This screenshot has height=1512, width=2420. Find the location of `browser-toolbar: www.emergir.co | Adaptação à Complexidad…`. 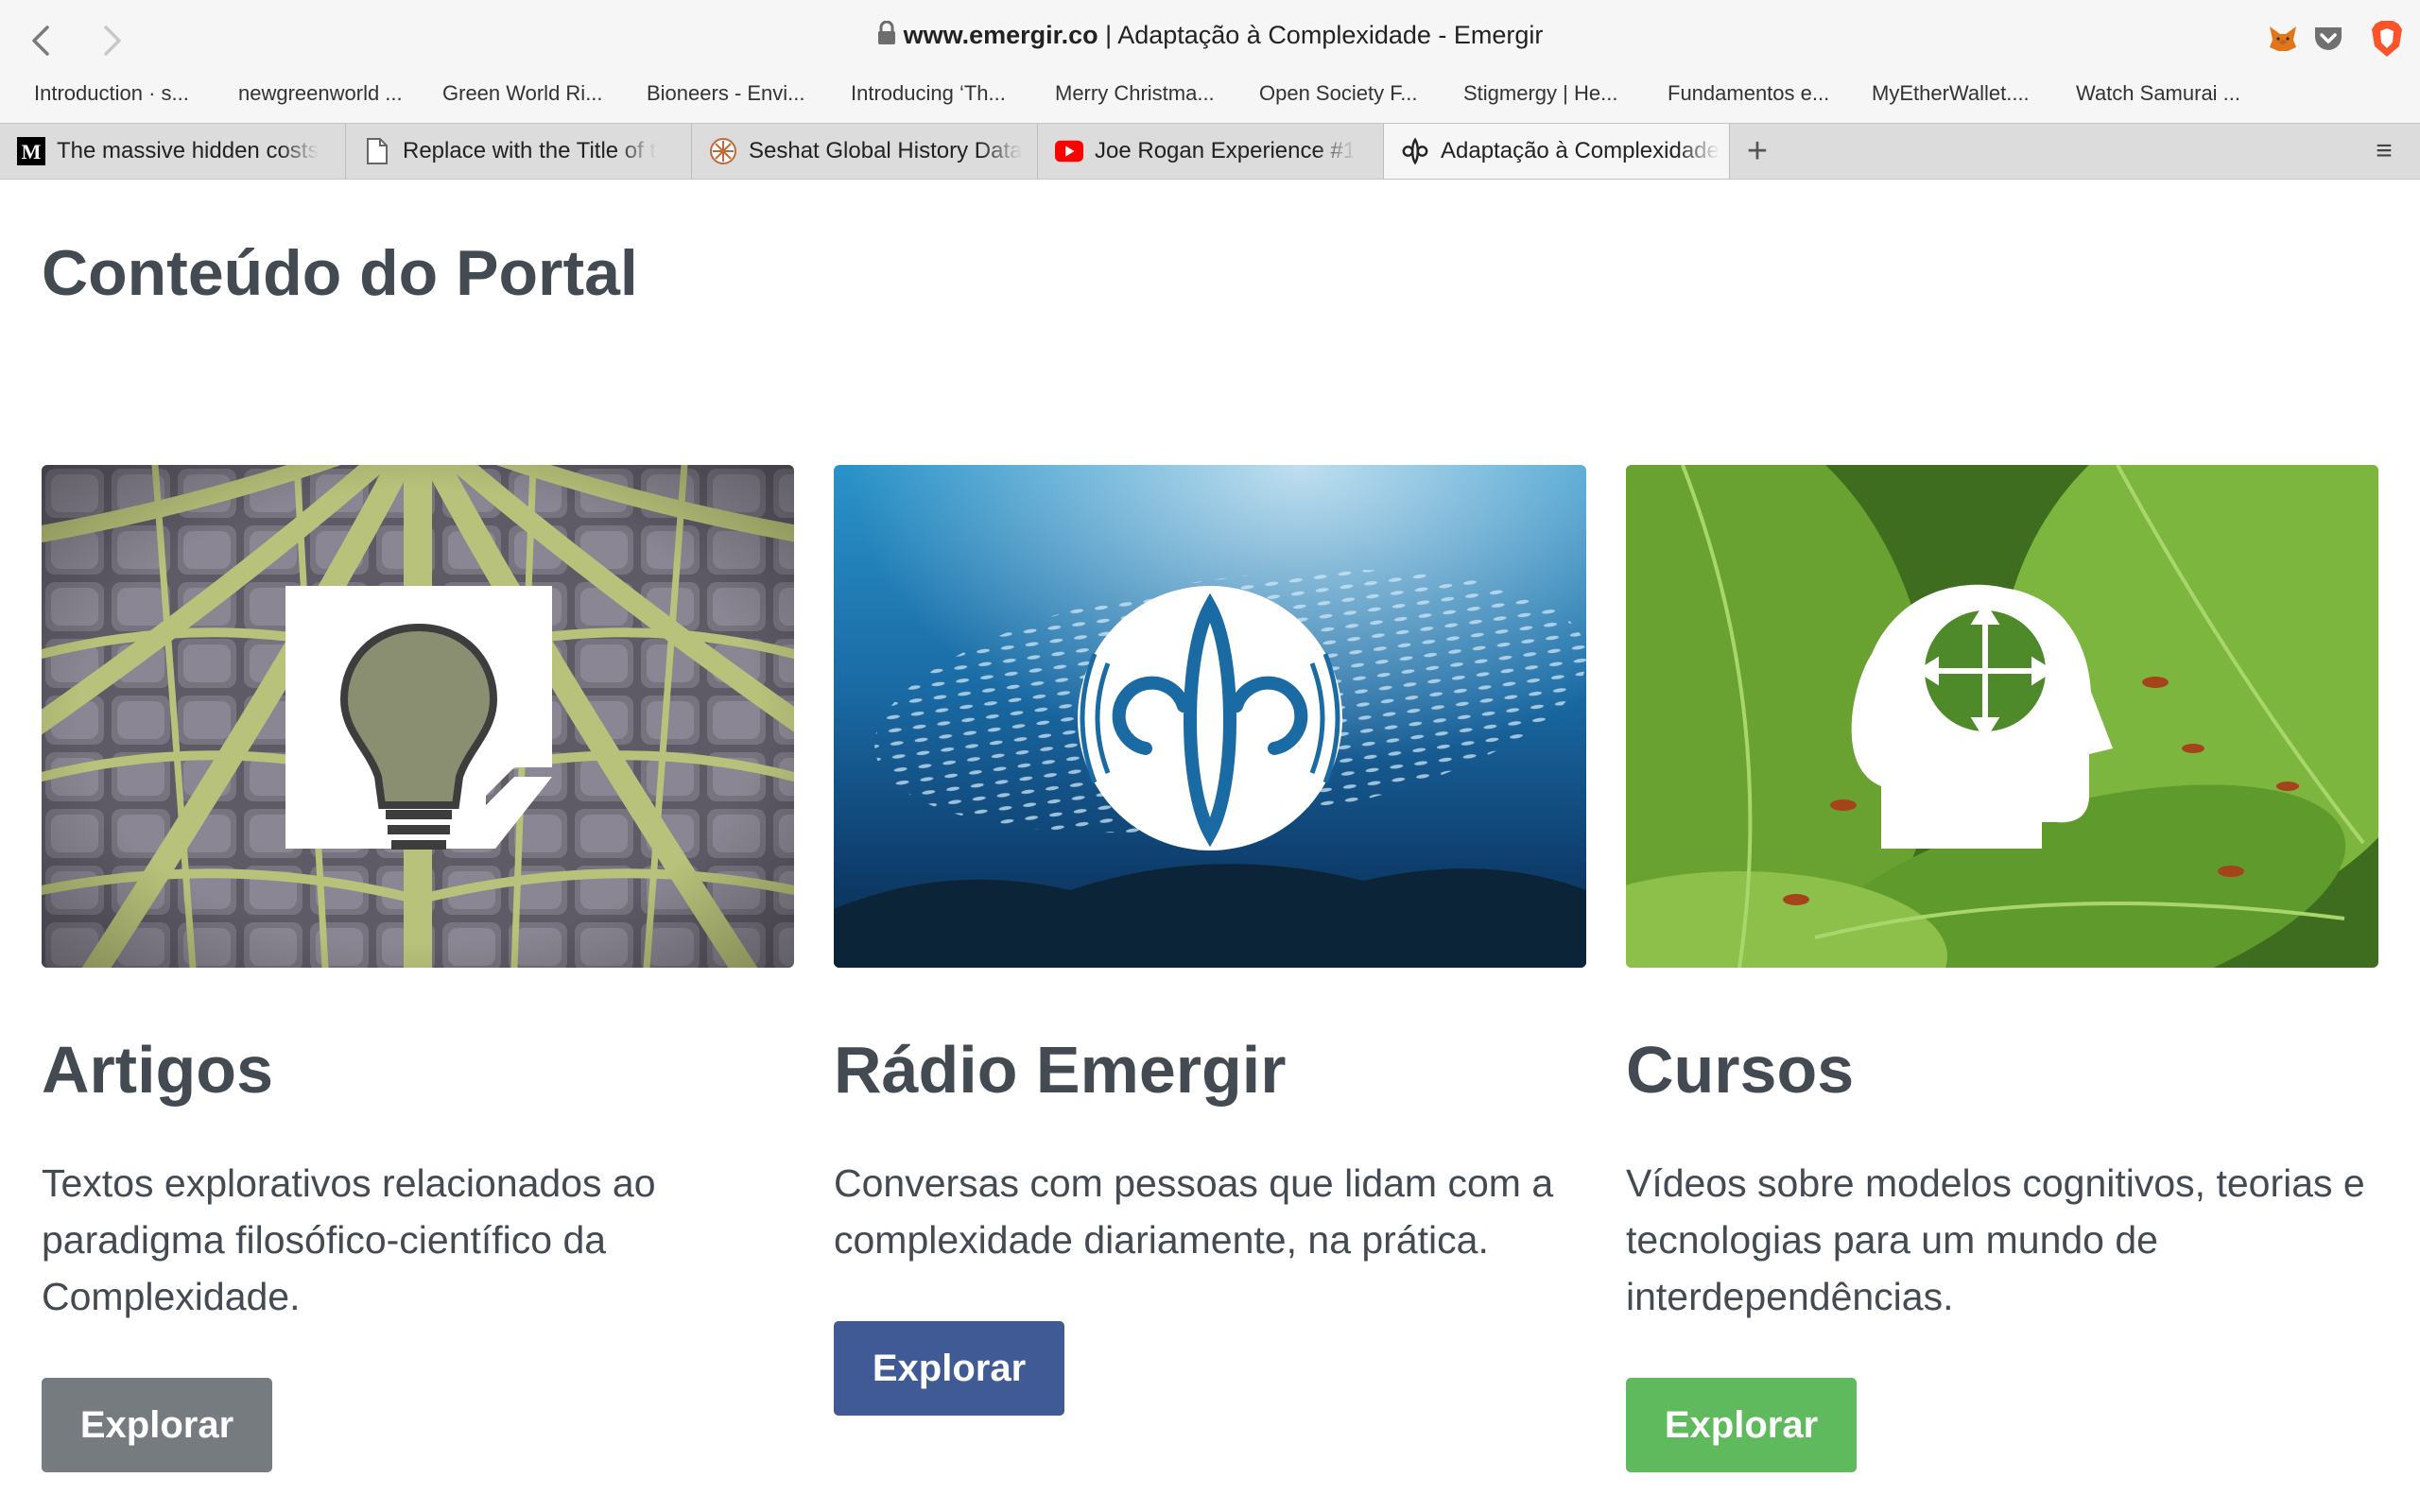

browser-toolbar: www.emergir.co | Adaptação à Complexidad… is located at coordinates (1210, 39).